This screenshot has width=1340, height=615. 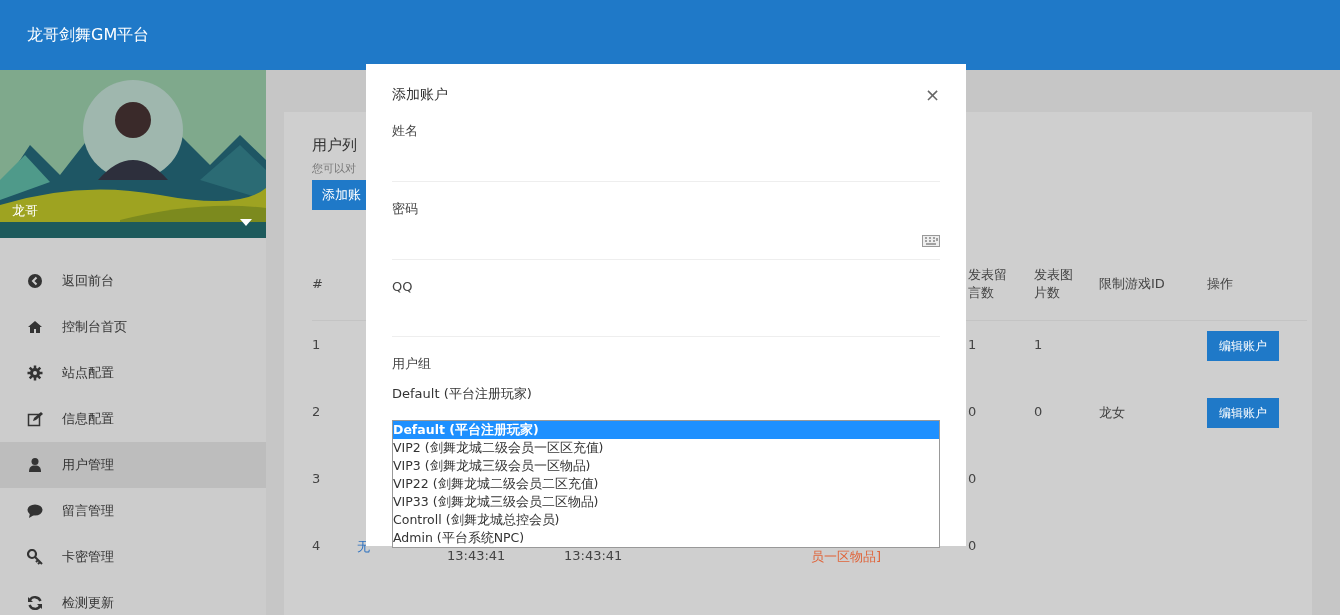 What do you see at coordinates (334, 168) in the screenshot?
I see `panel-subtitle: 您可以对` at bounding box center [334, 168].